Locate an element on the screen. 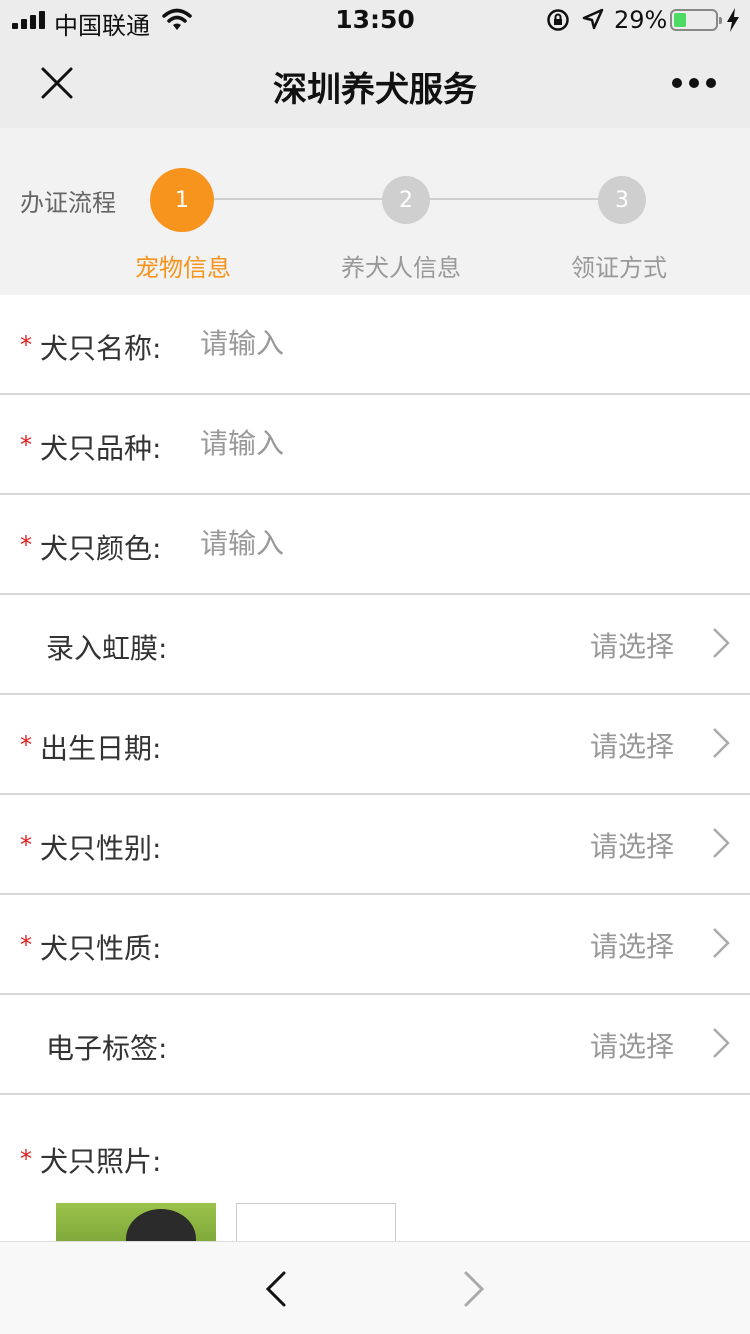 This screenshot has height=1334, width=750. dog-color-input is located at coordinates (450, 543).